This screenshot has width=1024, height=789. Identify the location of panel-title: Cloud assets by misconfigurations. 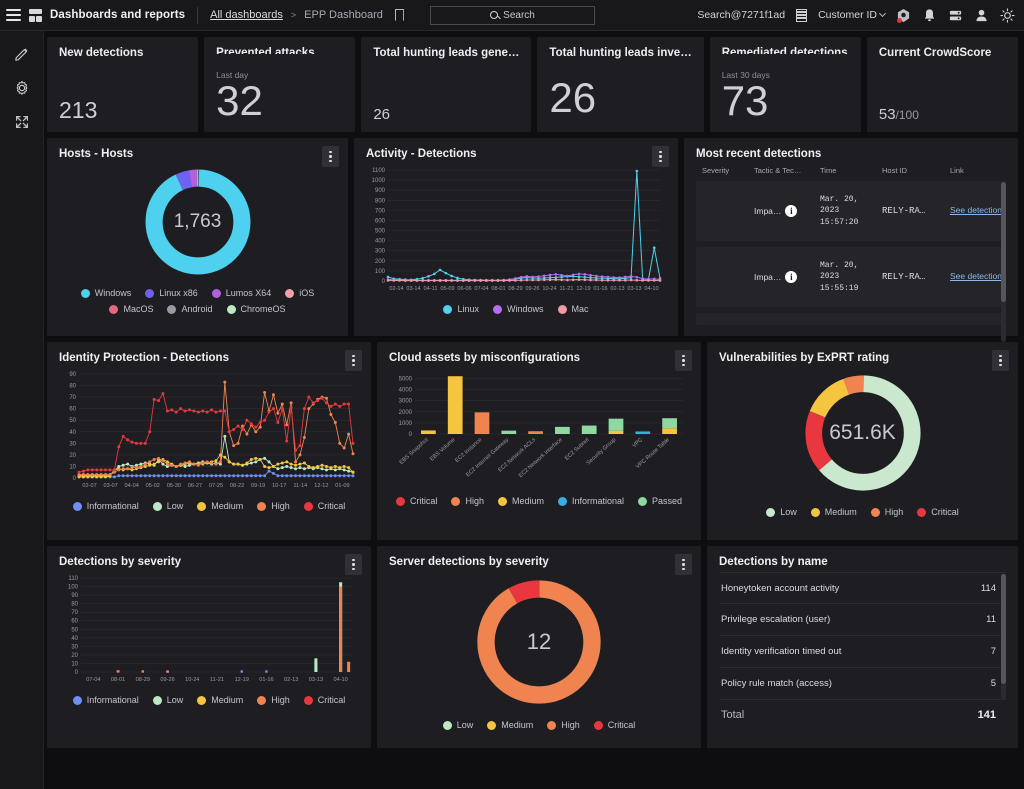
(485, 358).